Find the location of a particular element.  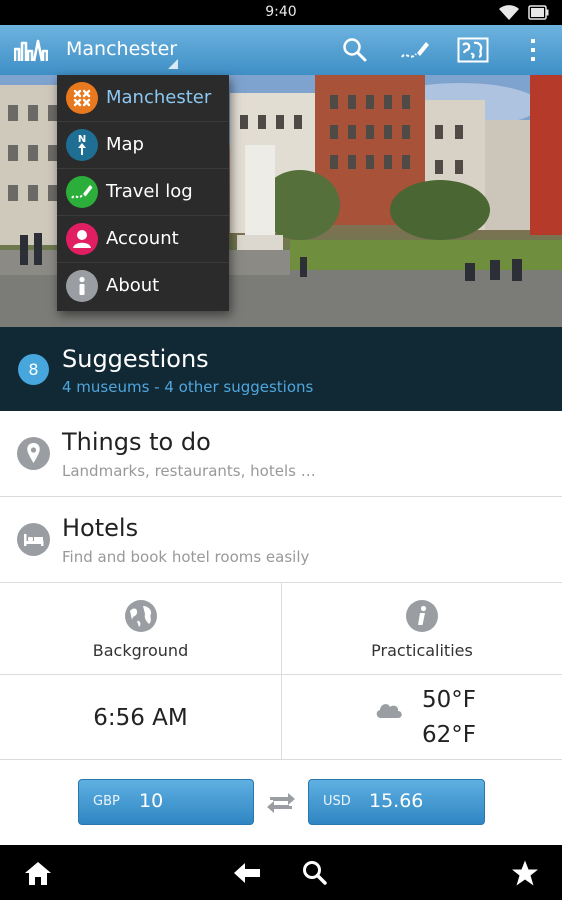

currency-converter: GBP 10 USD 15.66 is located at coordinates (281, 802).